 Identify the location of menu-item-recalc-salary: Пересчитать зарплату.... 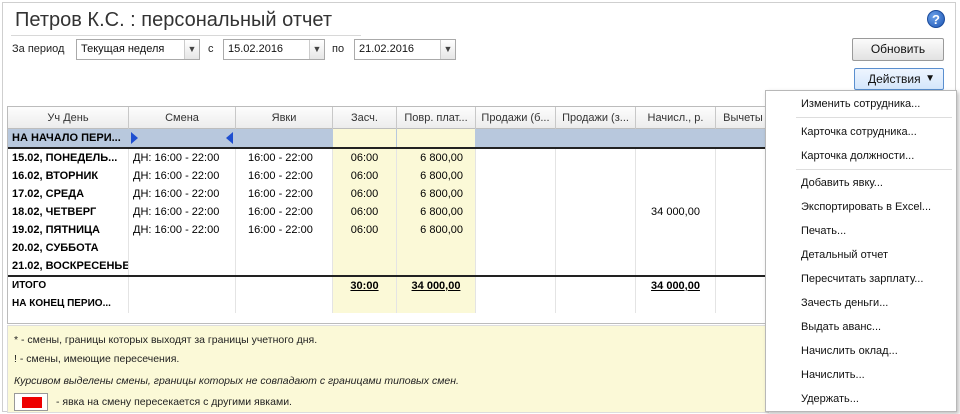
(862, 279).